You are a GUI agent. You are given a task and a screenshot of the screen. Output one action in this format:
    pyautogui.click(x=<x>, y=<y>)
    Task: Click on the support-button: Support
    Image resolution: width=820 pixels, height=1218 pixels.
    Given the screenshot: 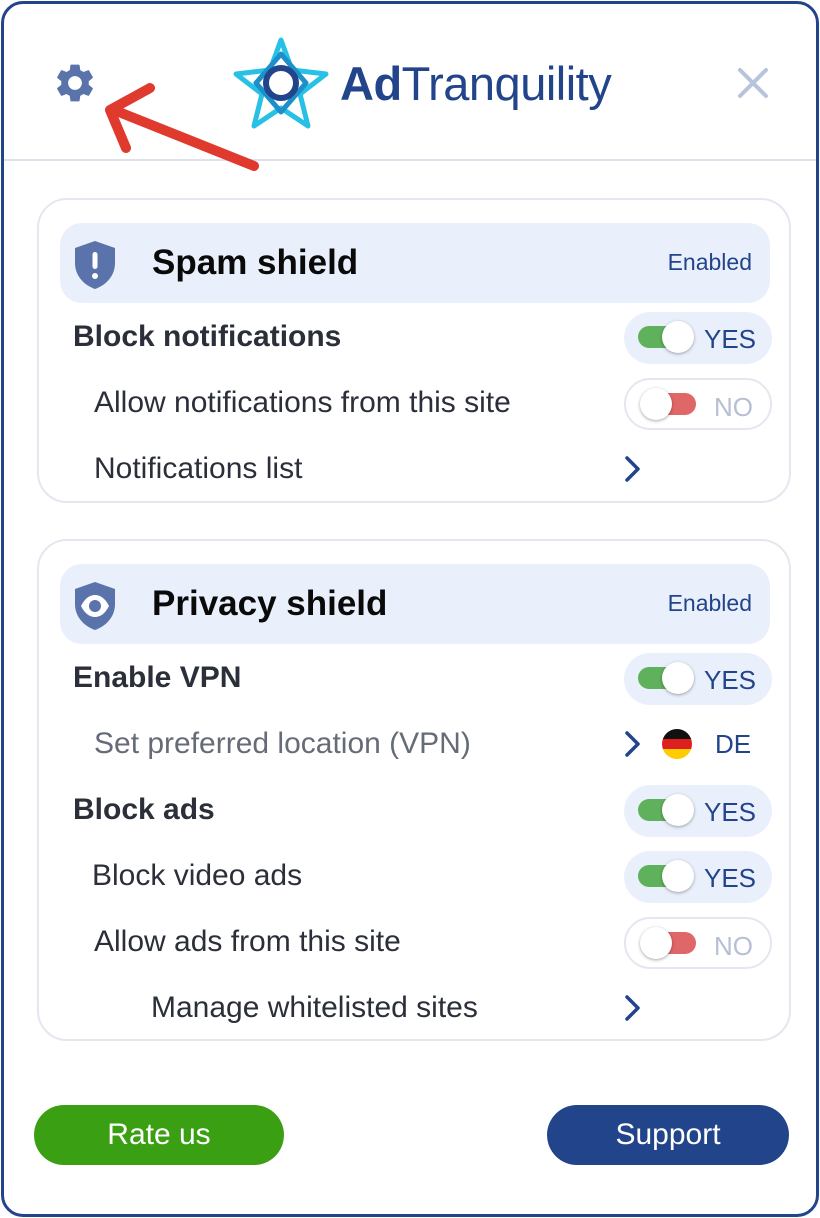 What is the action you would take?
    pyautogui.click(x=668, y=1135)
    